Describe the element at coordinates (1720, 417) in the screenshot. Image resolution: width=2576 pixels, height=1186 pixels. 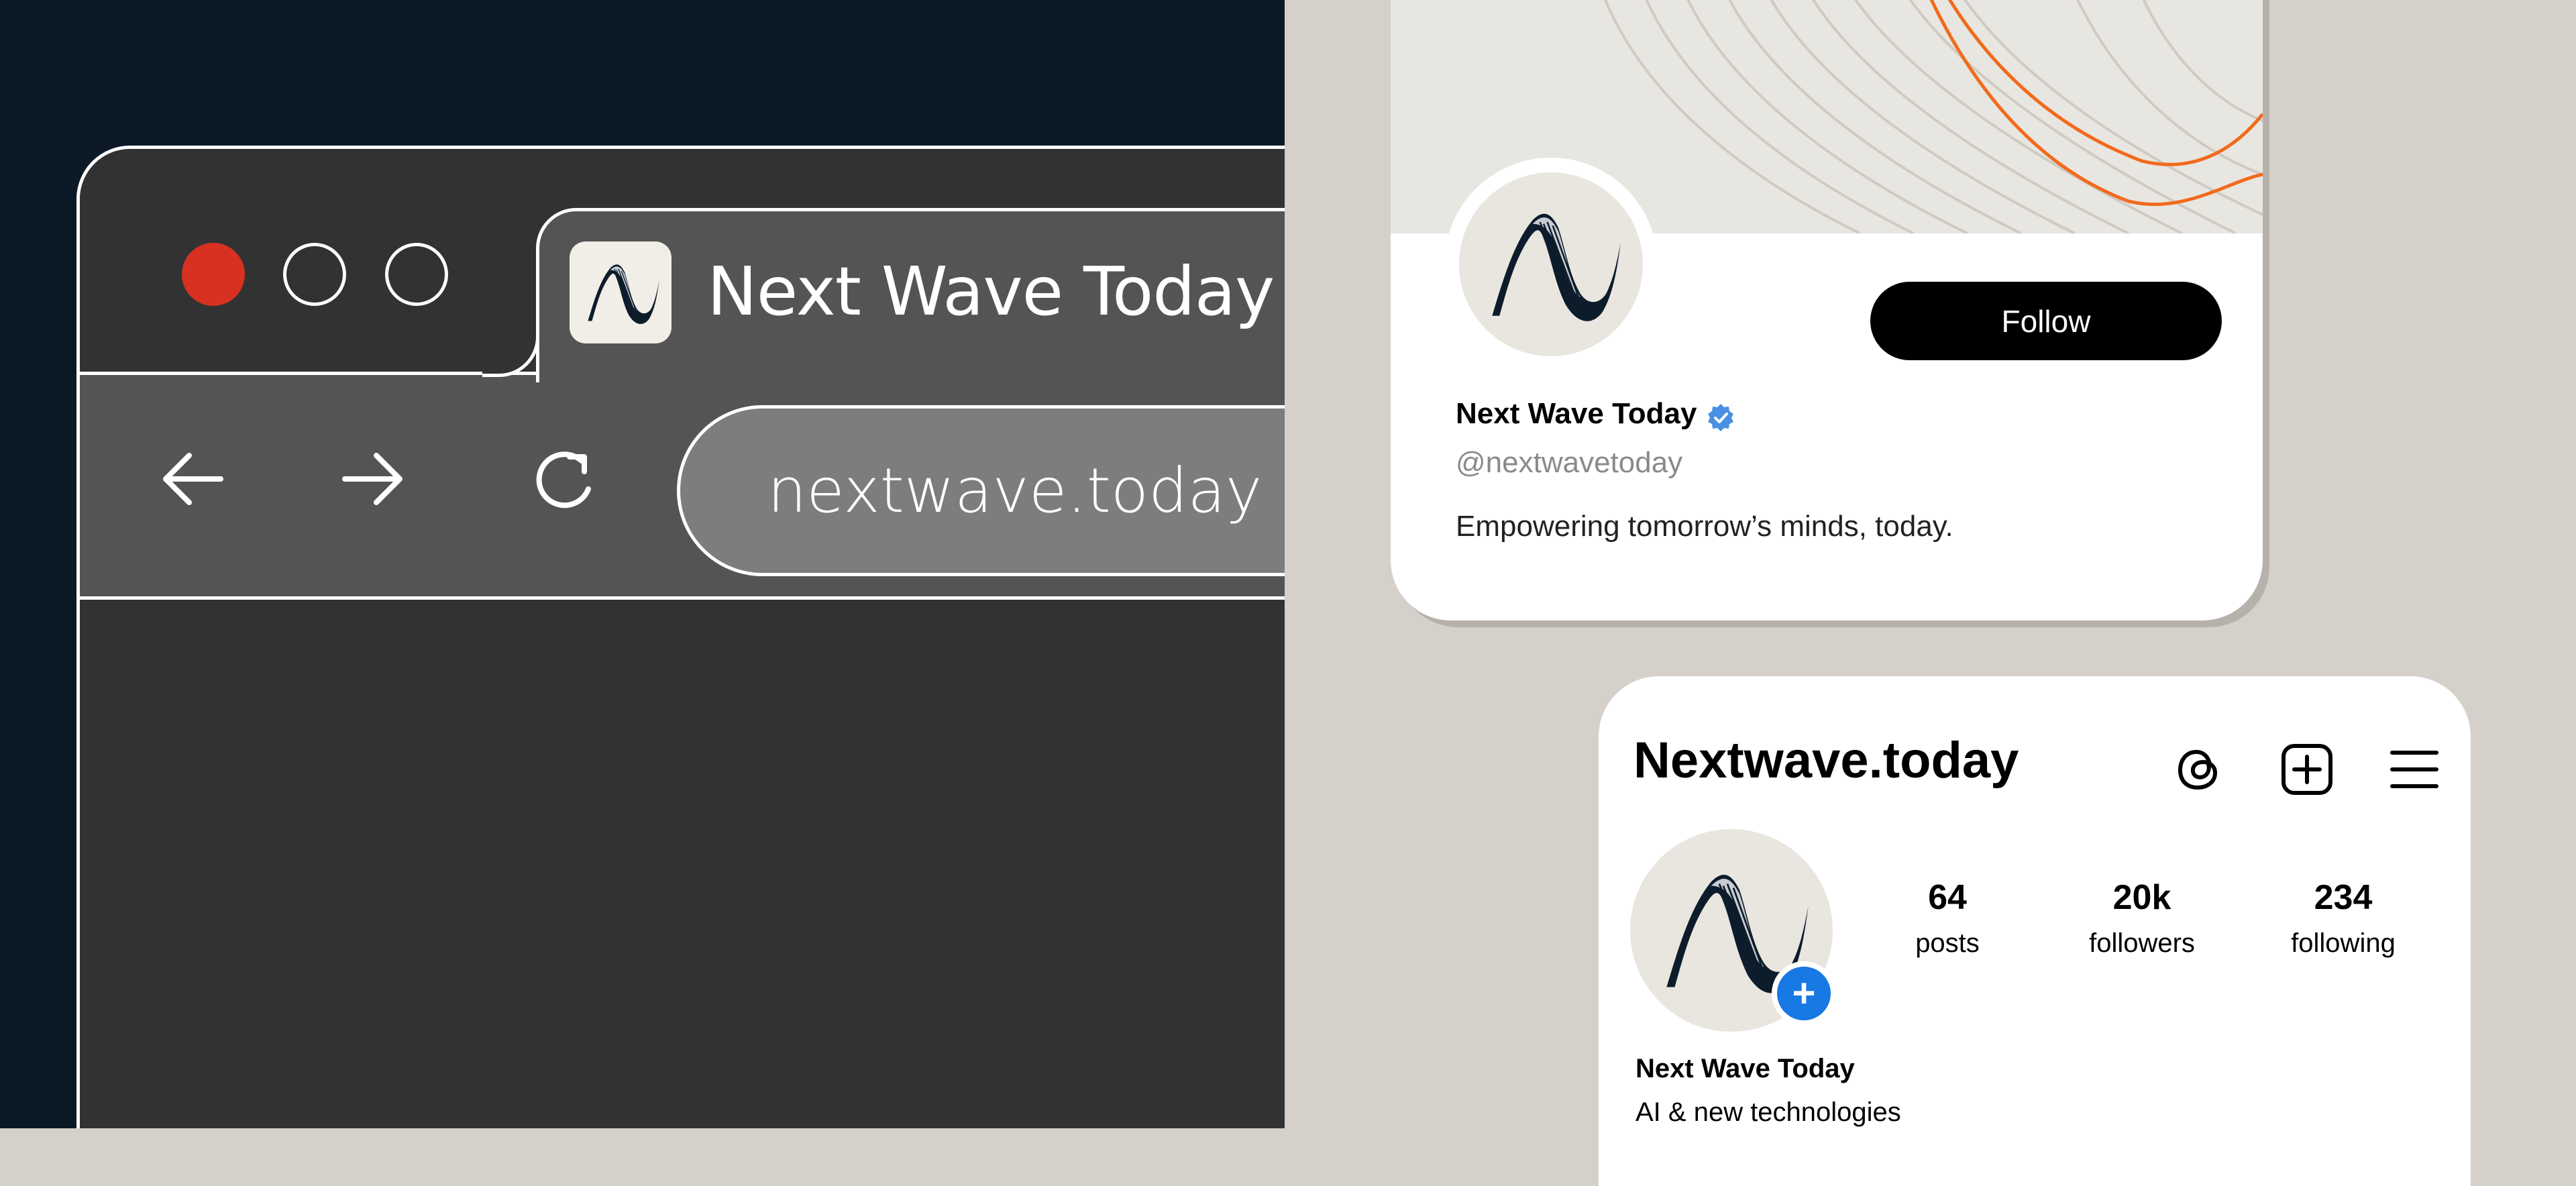
I see `verified-badge-icon` at that location.